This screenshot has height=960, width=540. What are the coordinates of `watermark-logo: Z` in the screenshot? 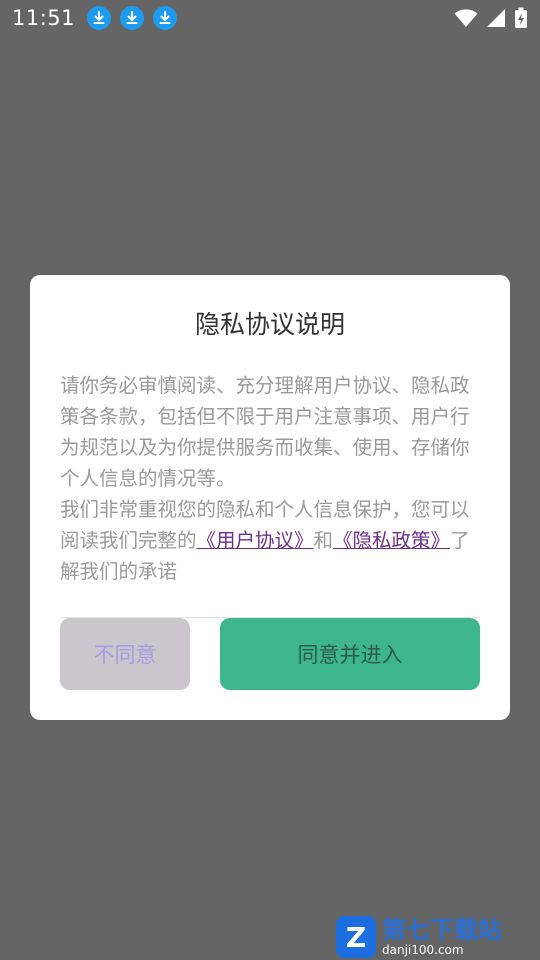 It's located at (356, 937).